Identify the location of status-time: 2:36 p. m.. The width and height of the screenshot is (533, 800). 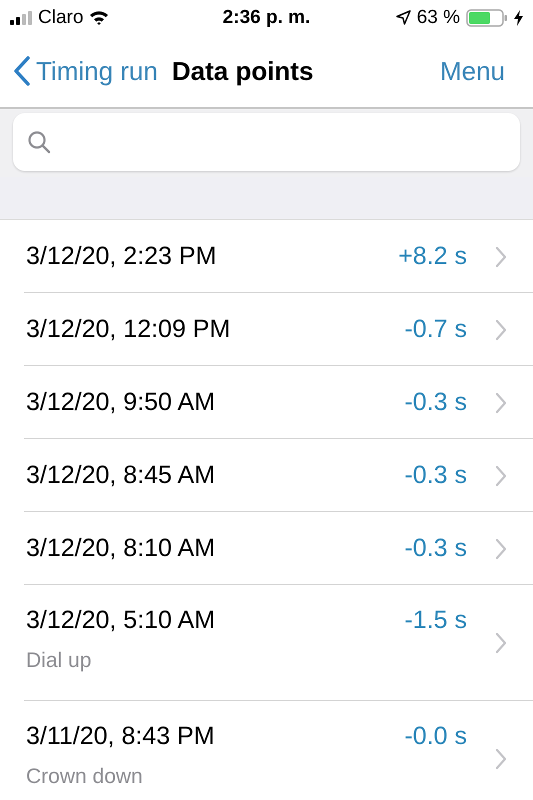
(266, 17).